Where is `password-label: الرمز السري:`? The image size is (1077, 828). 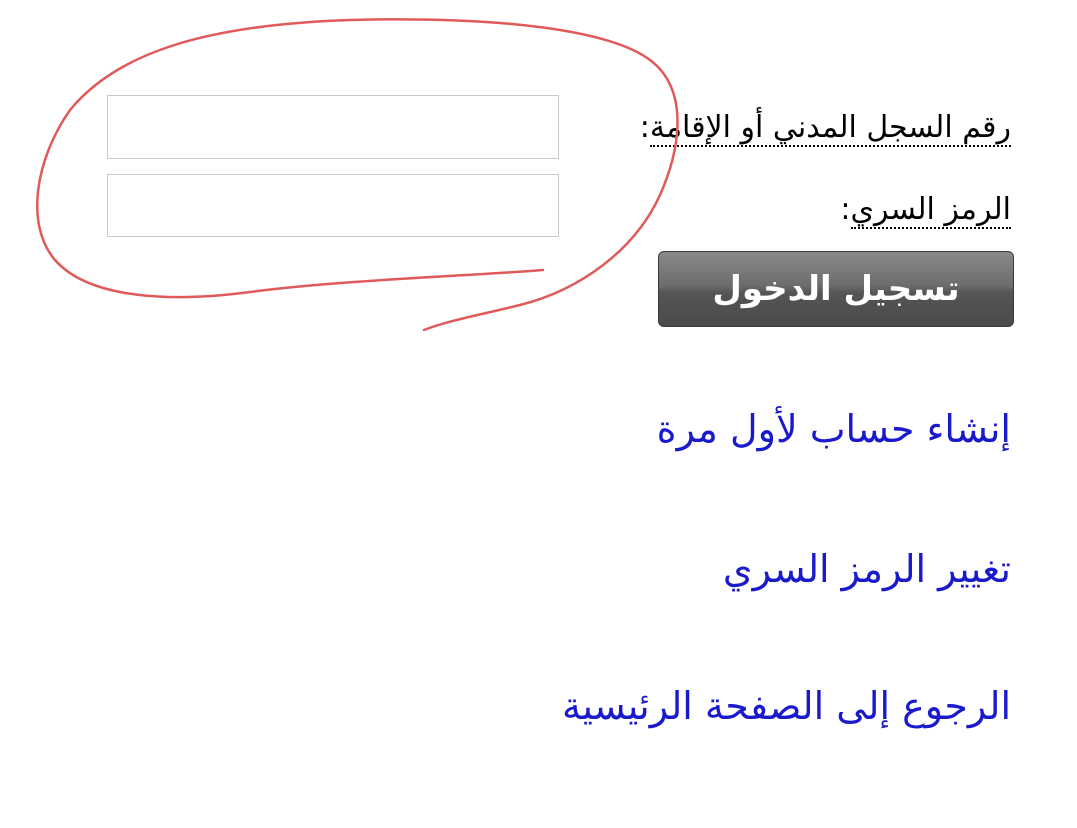 password-label: الرمز السري: is located at coordinates (925, 210).